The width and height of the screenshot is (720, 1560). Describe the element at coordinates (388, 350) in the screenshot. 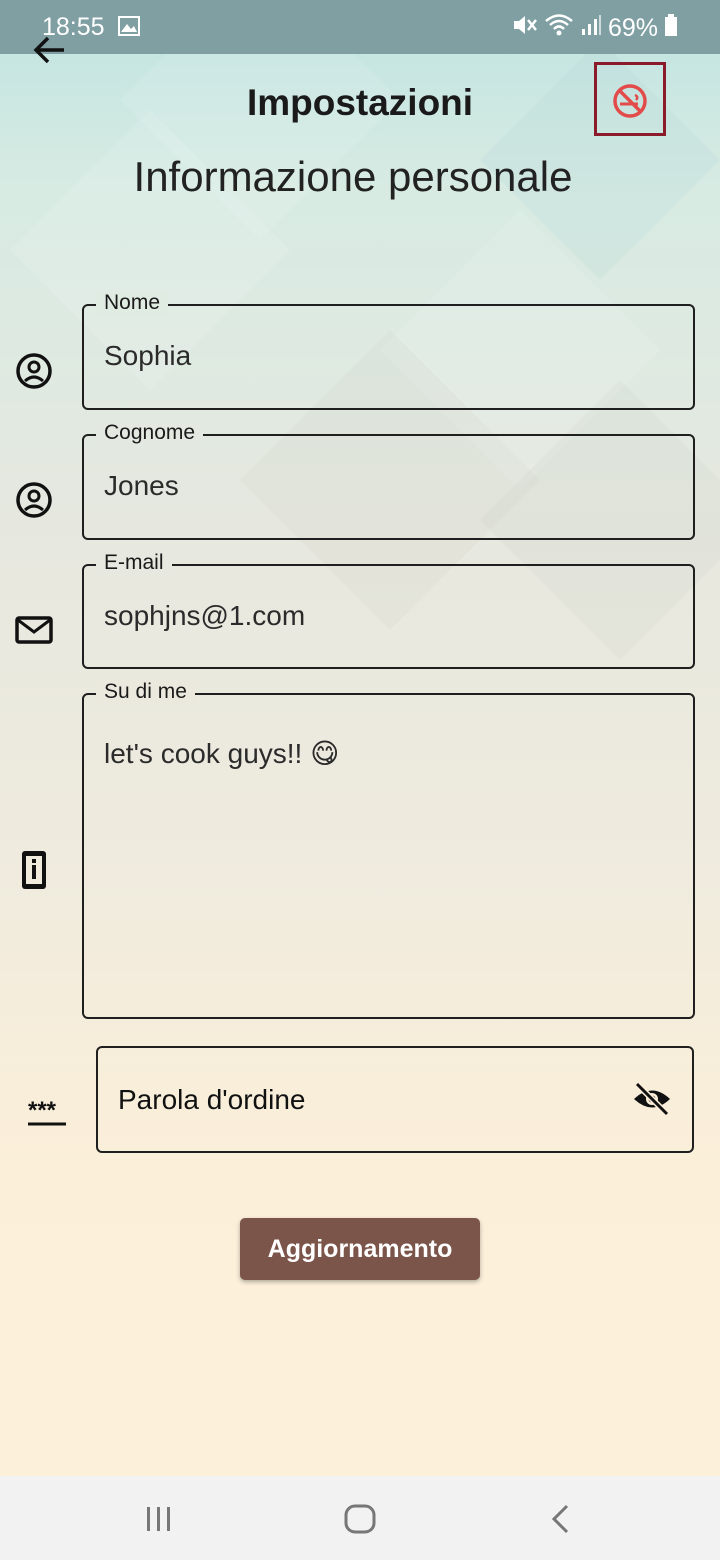

I see `first-name-field: Nome Sophia` at that location.